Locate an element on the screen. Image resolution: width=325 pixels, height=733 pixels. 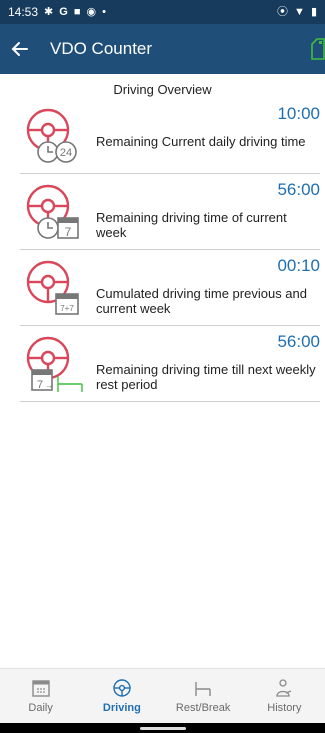
nav-driving: Driving is located at coordinates (121, 696).